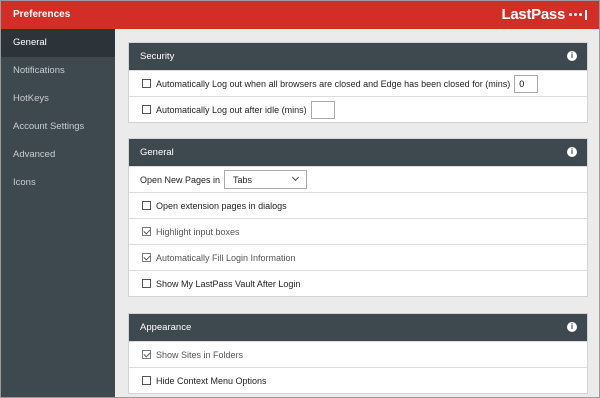 The width and height of the screenshot is (600, 398). Describe the element at coordinates (231, 109) in the screenshot. I see `auto-logout-idle-label: Automatically Log out after idle (mins)` at that location.